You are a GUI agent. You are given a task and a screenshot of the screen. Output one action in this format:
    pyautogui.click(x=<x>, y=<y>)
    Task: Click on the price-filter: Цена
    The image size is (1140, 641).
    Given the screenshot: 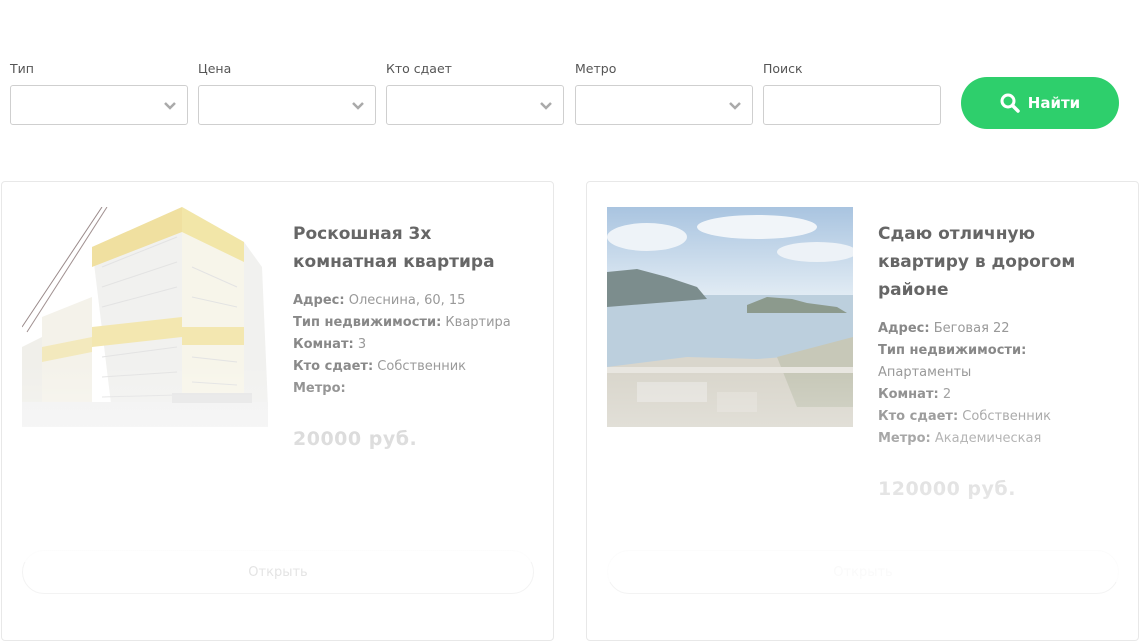 What is the action you would take?
    pyautogui.click(x=287, y=92)
    